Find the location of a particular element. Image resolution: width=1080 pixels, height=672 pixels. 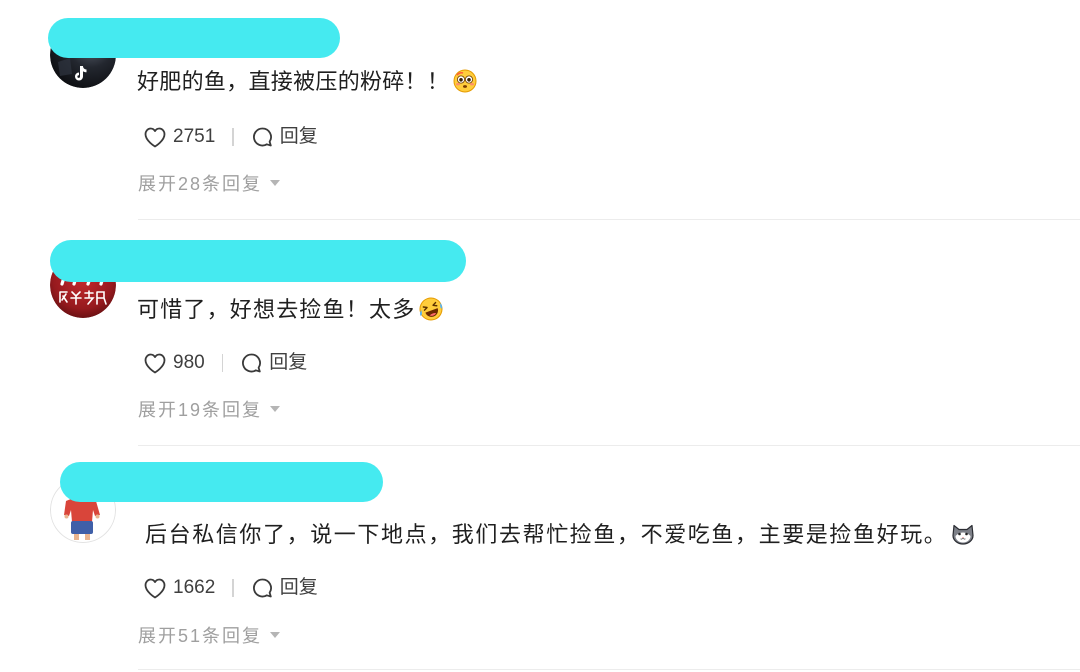

comment-text-content: 好肥的鱼，直接被压的粉碎！！ is located at coordinates (293, 81).